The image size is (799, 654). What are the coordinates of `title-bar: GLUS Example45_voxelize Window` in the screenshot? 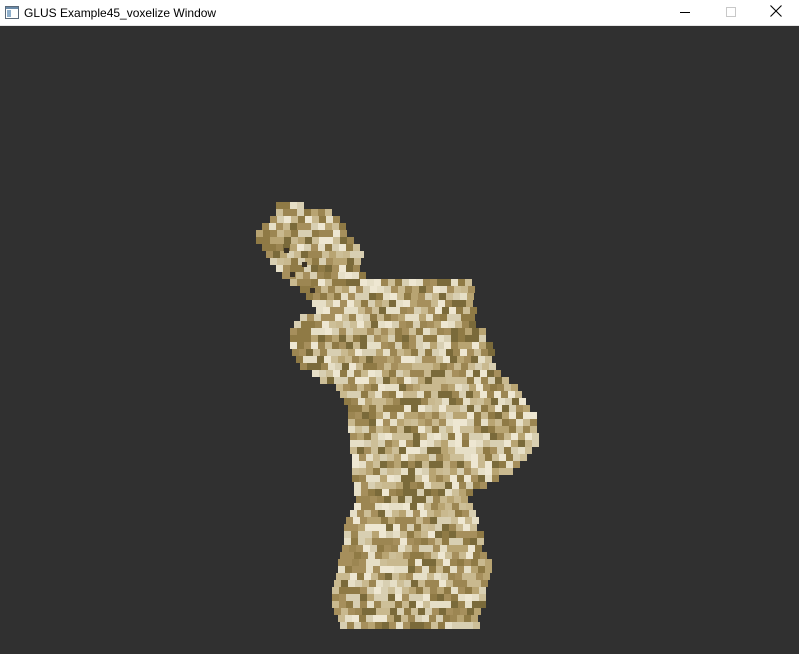 It's located at (399, 13).